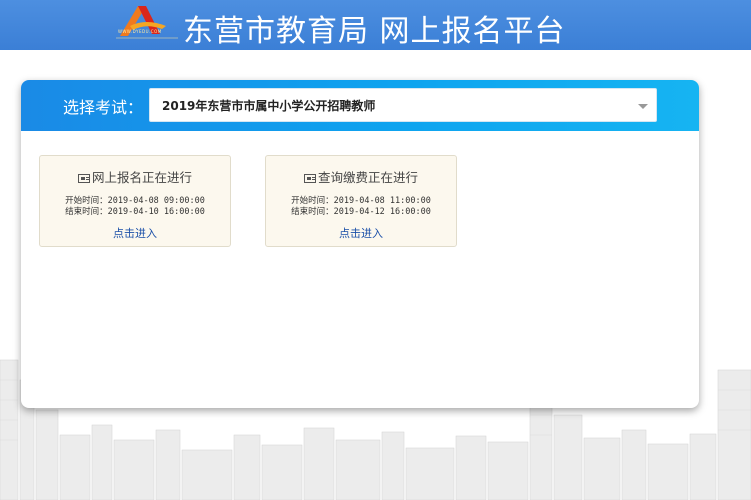 The width and height of the screenshot is (751, 500). What do you see at coordinates (367, 177) in the screenshot?
I see `card-title: 查询缴费正在进行` at bounding box center [367, 177].